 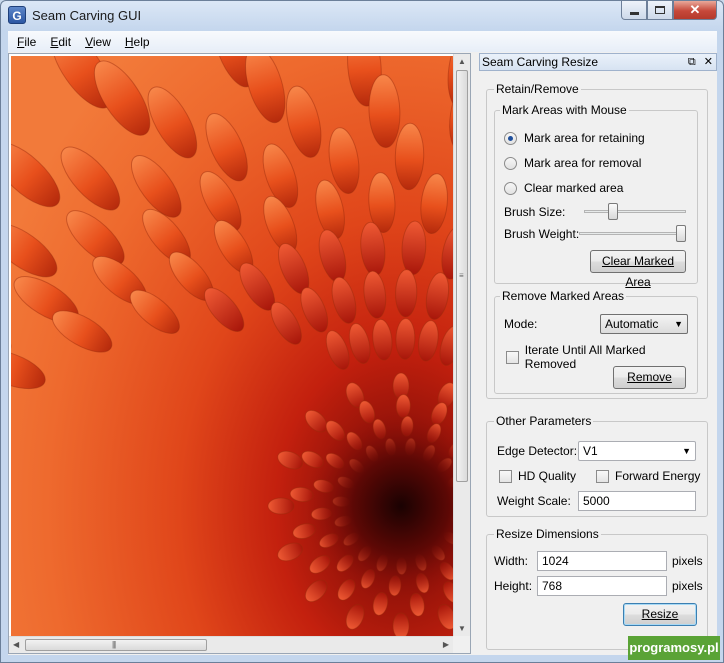 I want to click on width-unit-label: pixels, so click(x=687, y=561).